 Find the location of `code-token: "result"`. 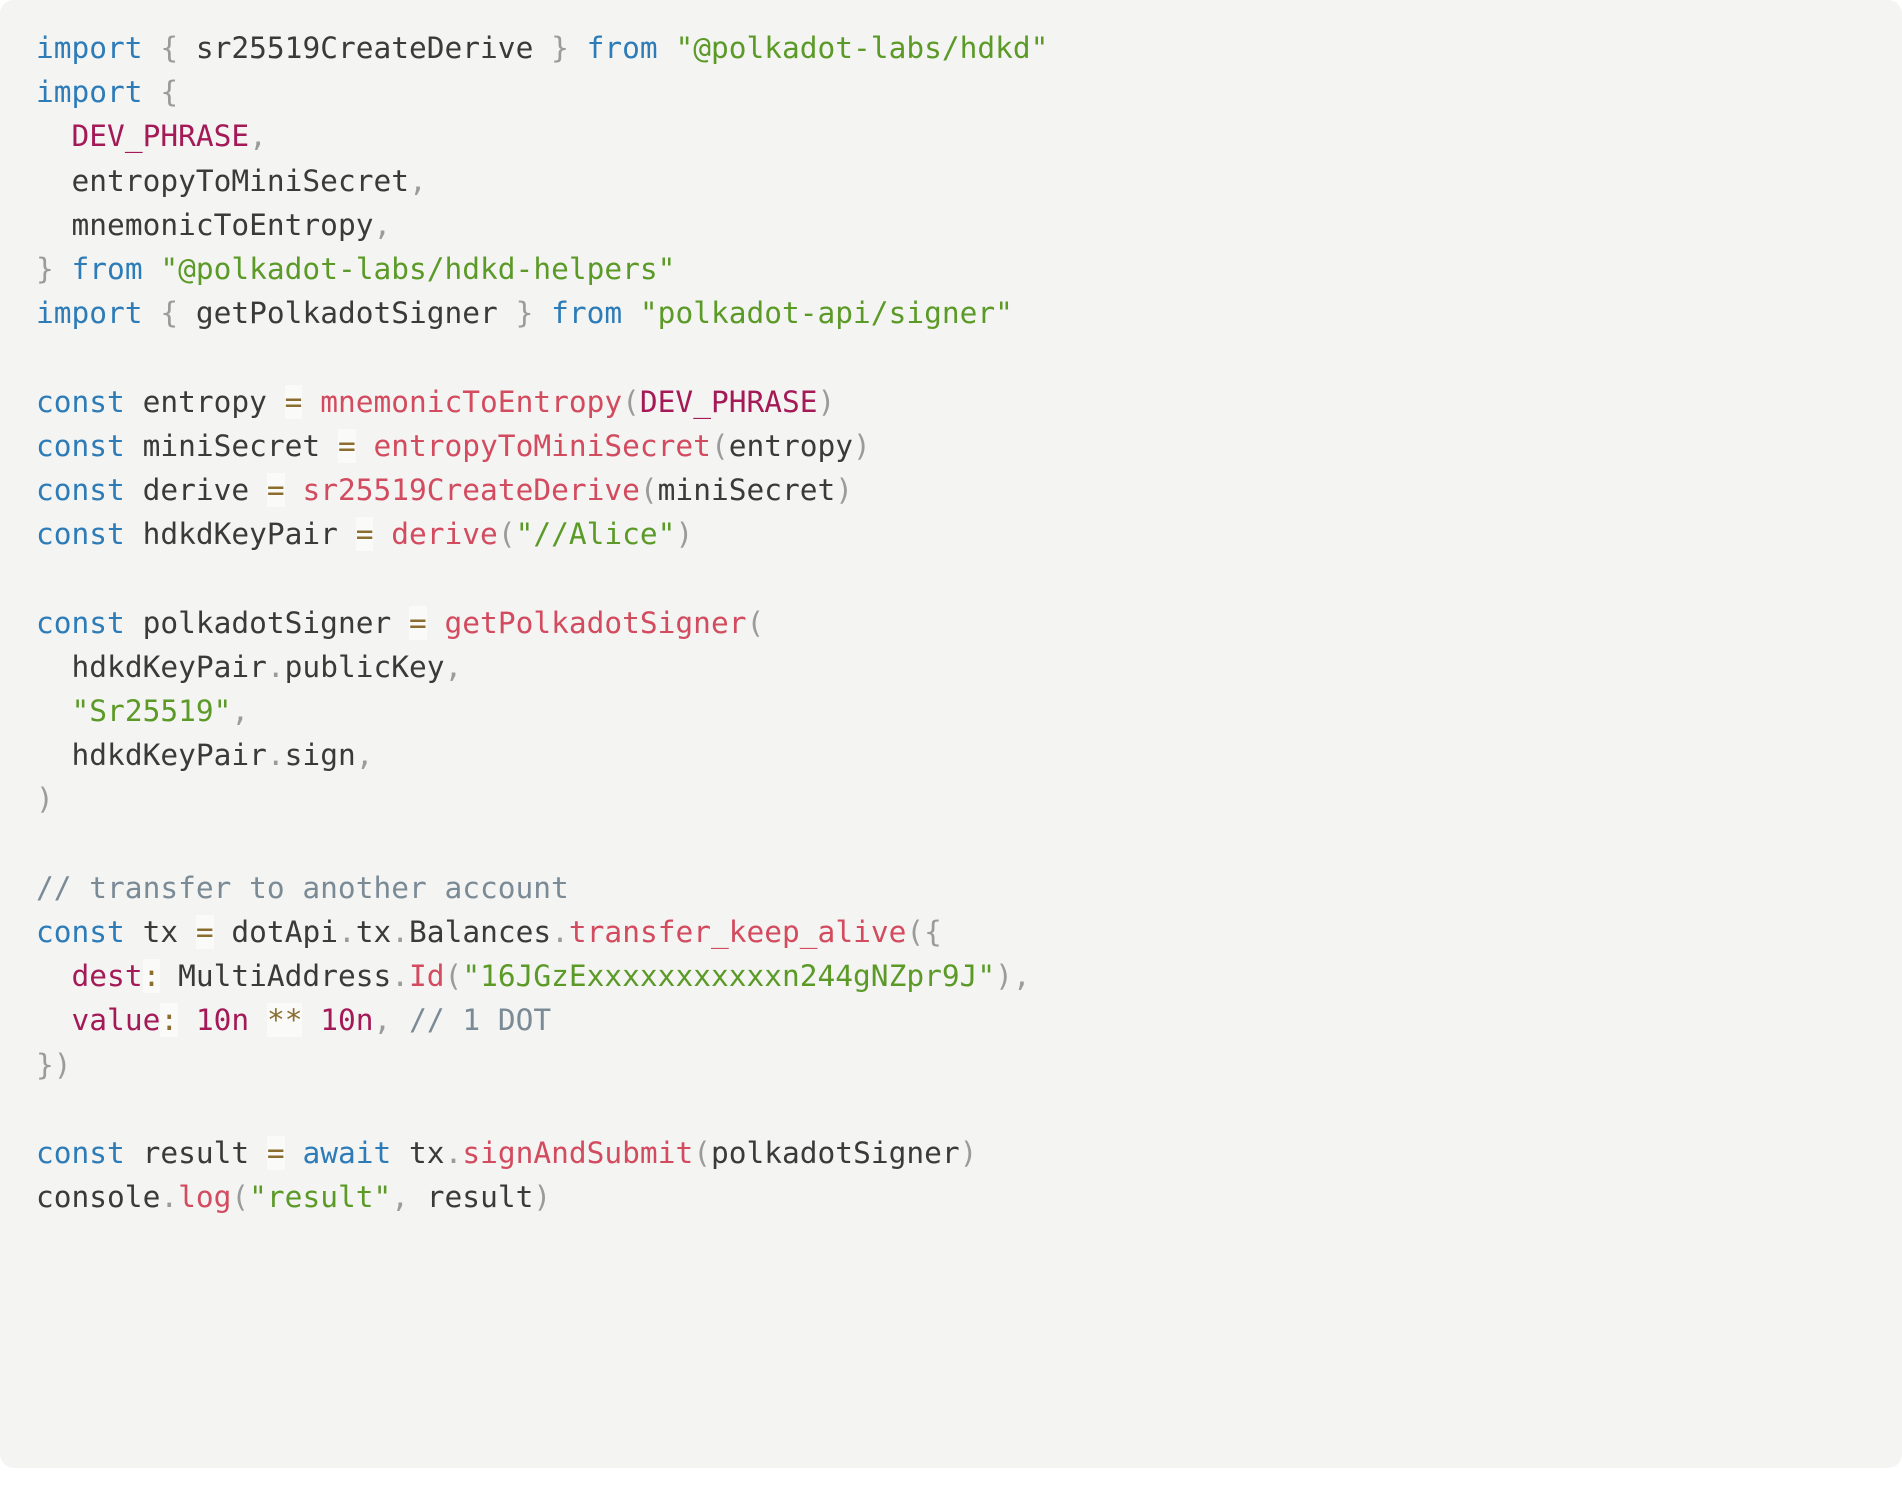

code-token: "result" is located at coordinates (320, 1197).